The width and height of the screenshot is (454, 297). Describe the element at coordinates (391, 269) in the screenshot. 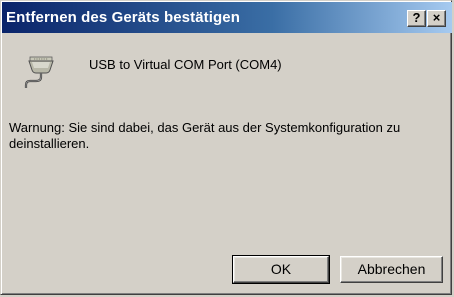

I see `cancel-button: Abbrechen` at that location.